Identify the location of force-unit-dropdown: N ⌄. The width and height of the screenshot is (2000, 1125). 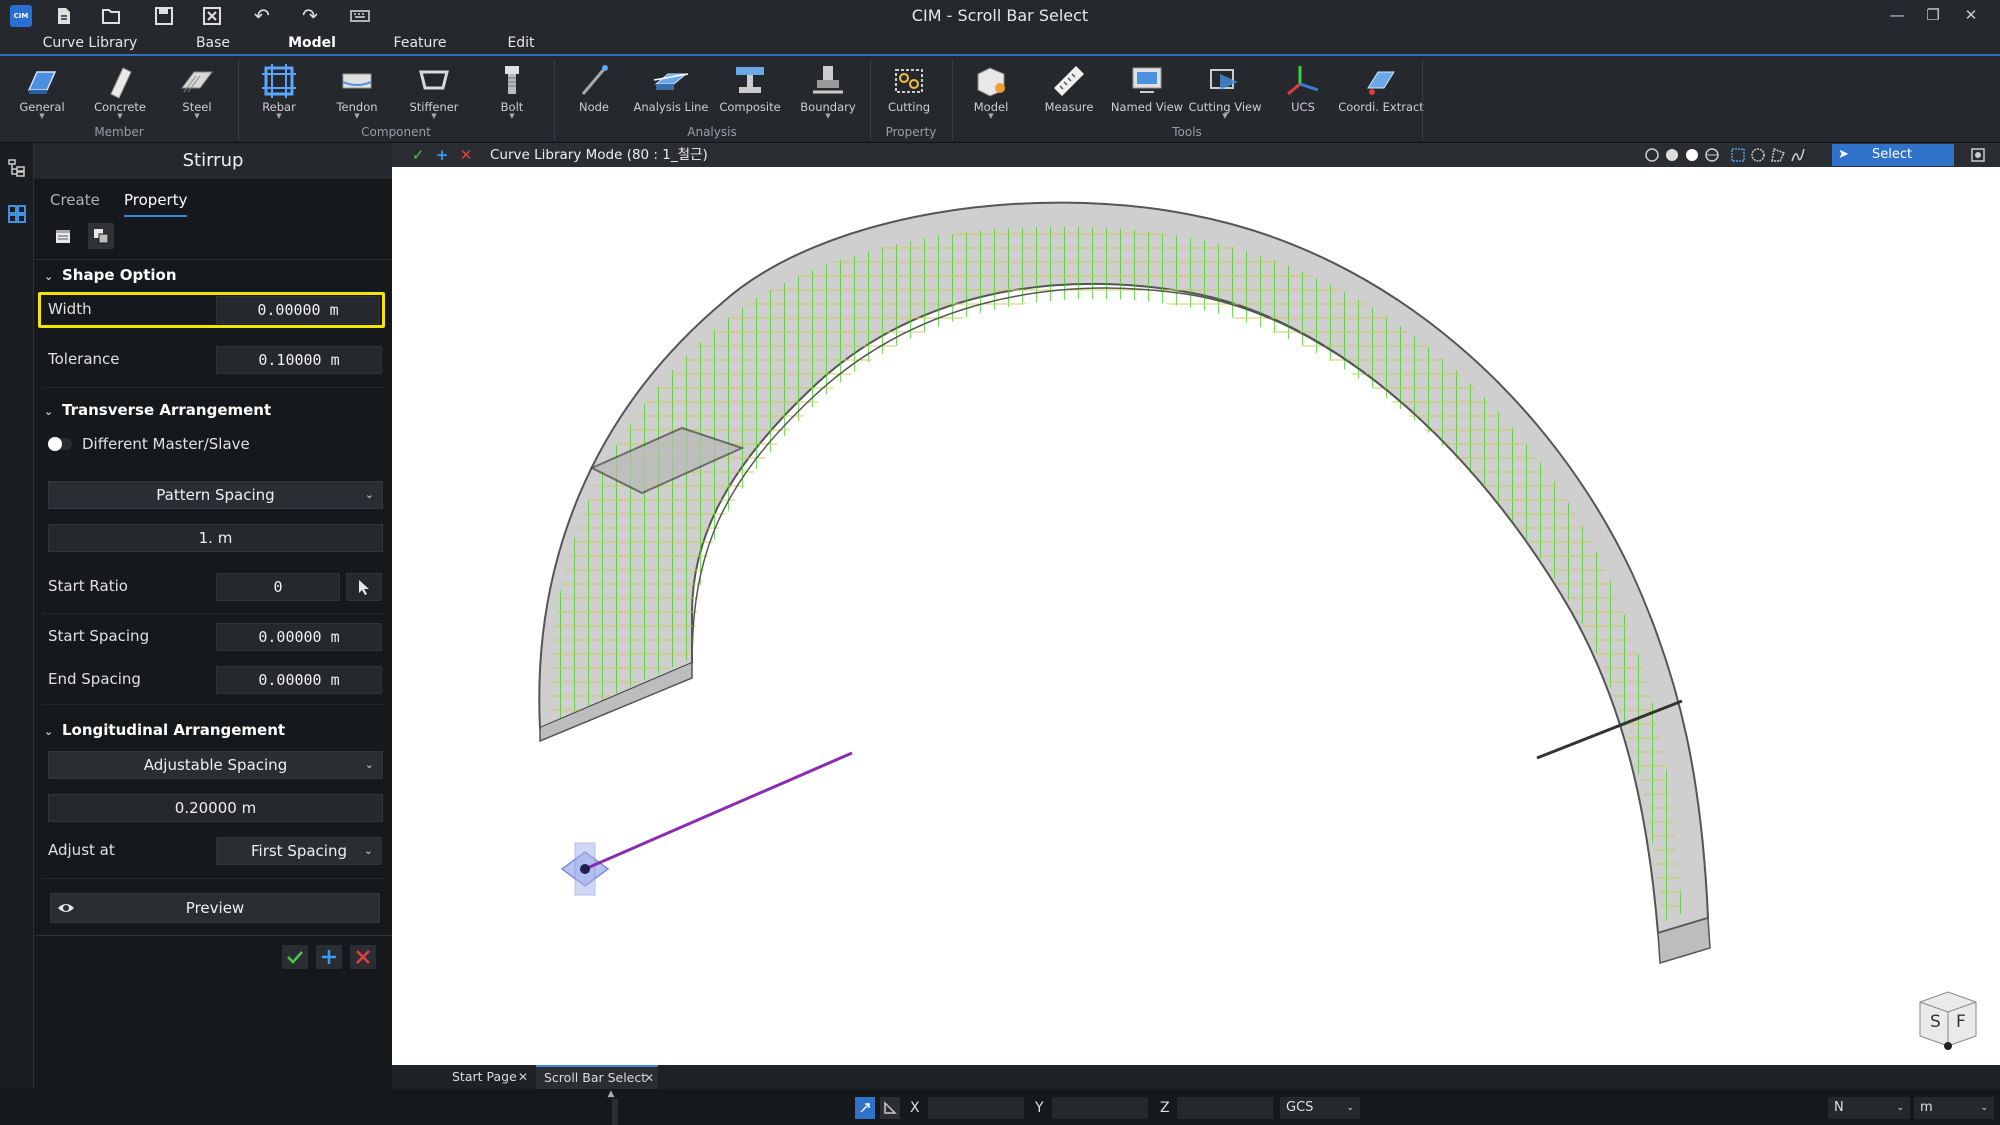
(1869, 1108).